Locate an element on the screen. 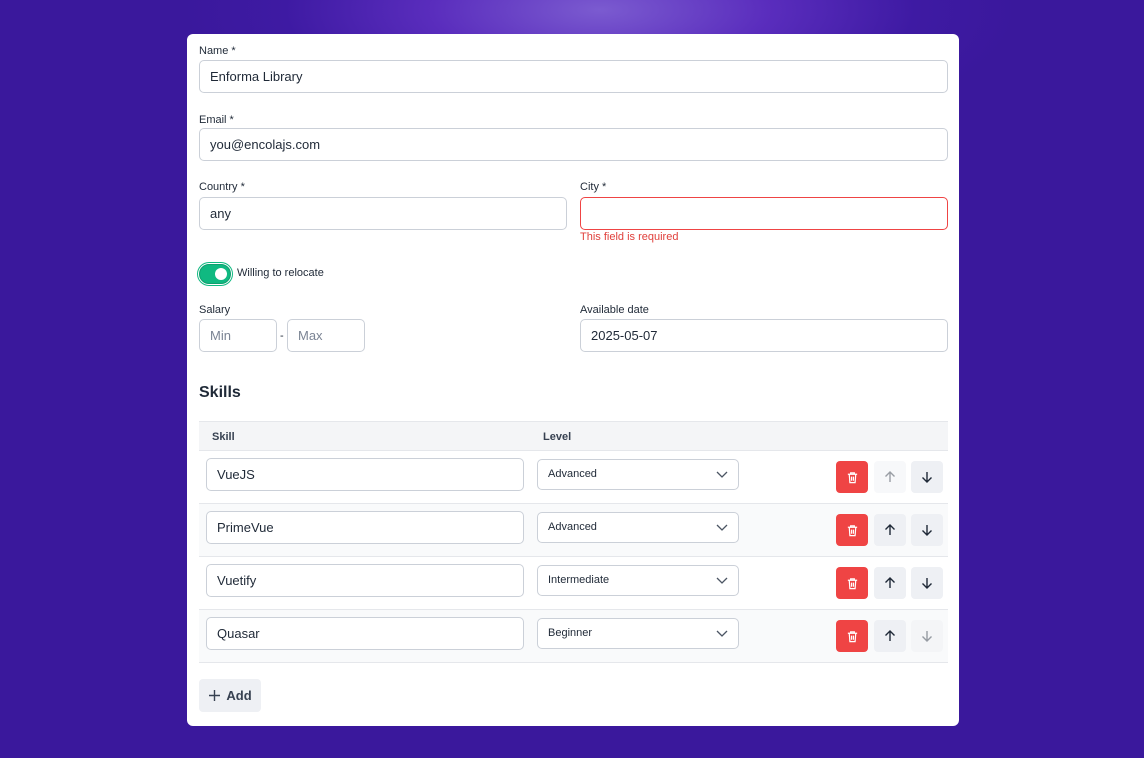  relocate-toggle is located at coordinates (215, 274).